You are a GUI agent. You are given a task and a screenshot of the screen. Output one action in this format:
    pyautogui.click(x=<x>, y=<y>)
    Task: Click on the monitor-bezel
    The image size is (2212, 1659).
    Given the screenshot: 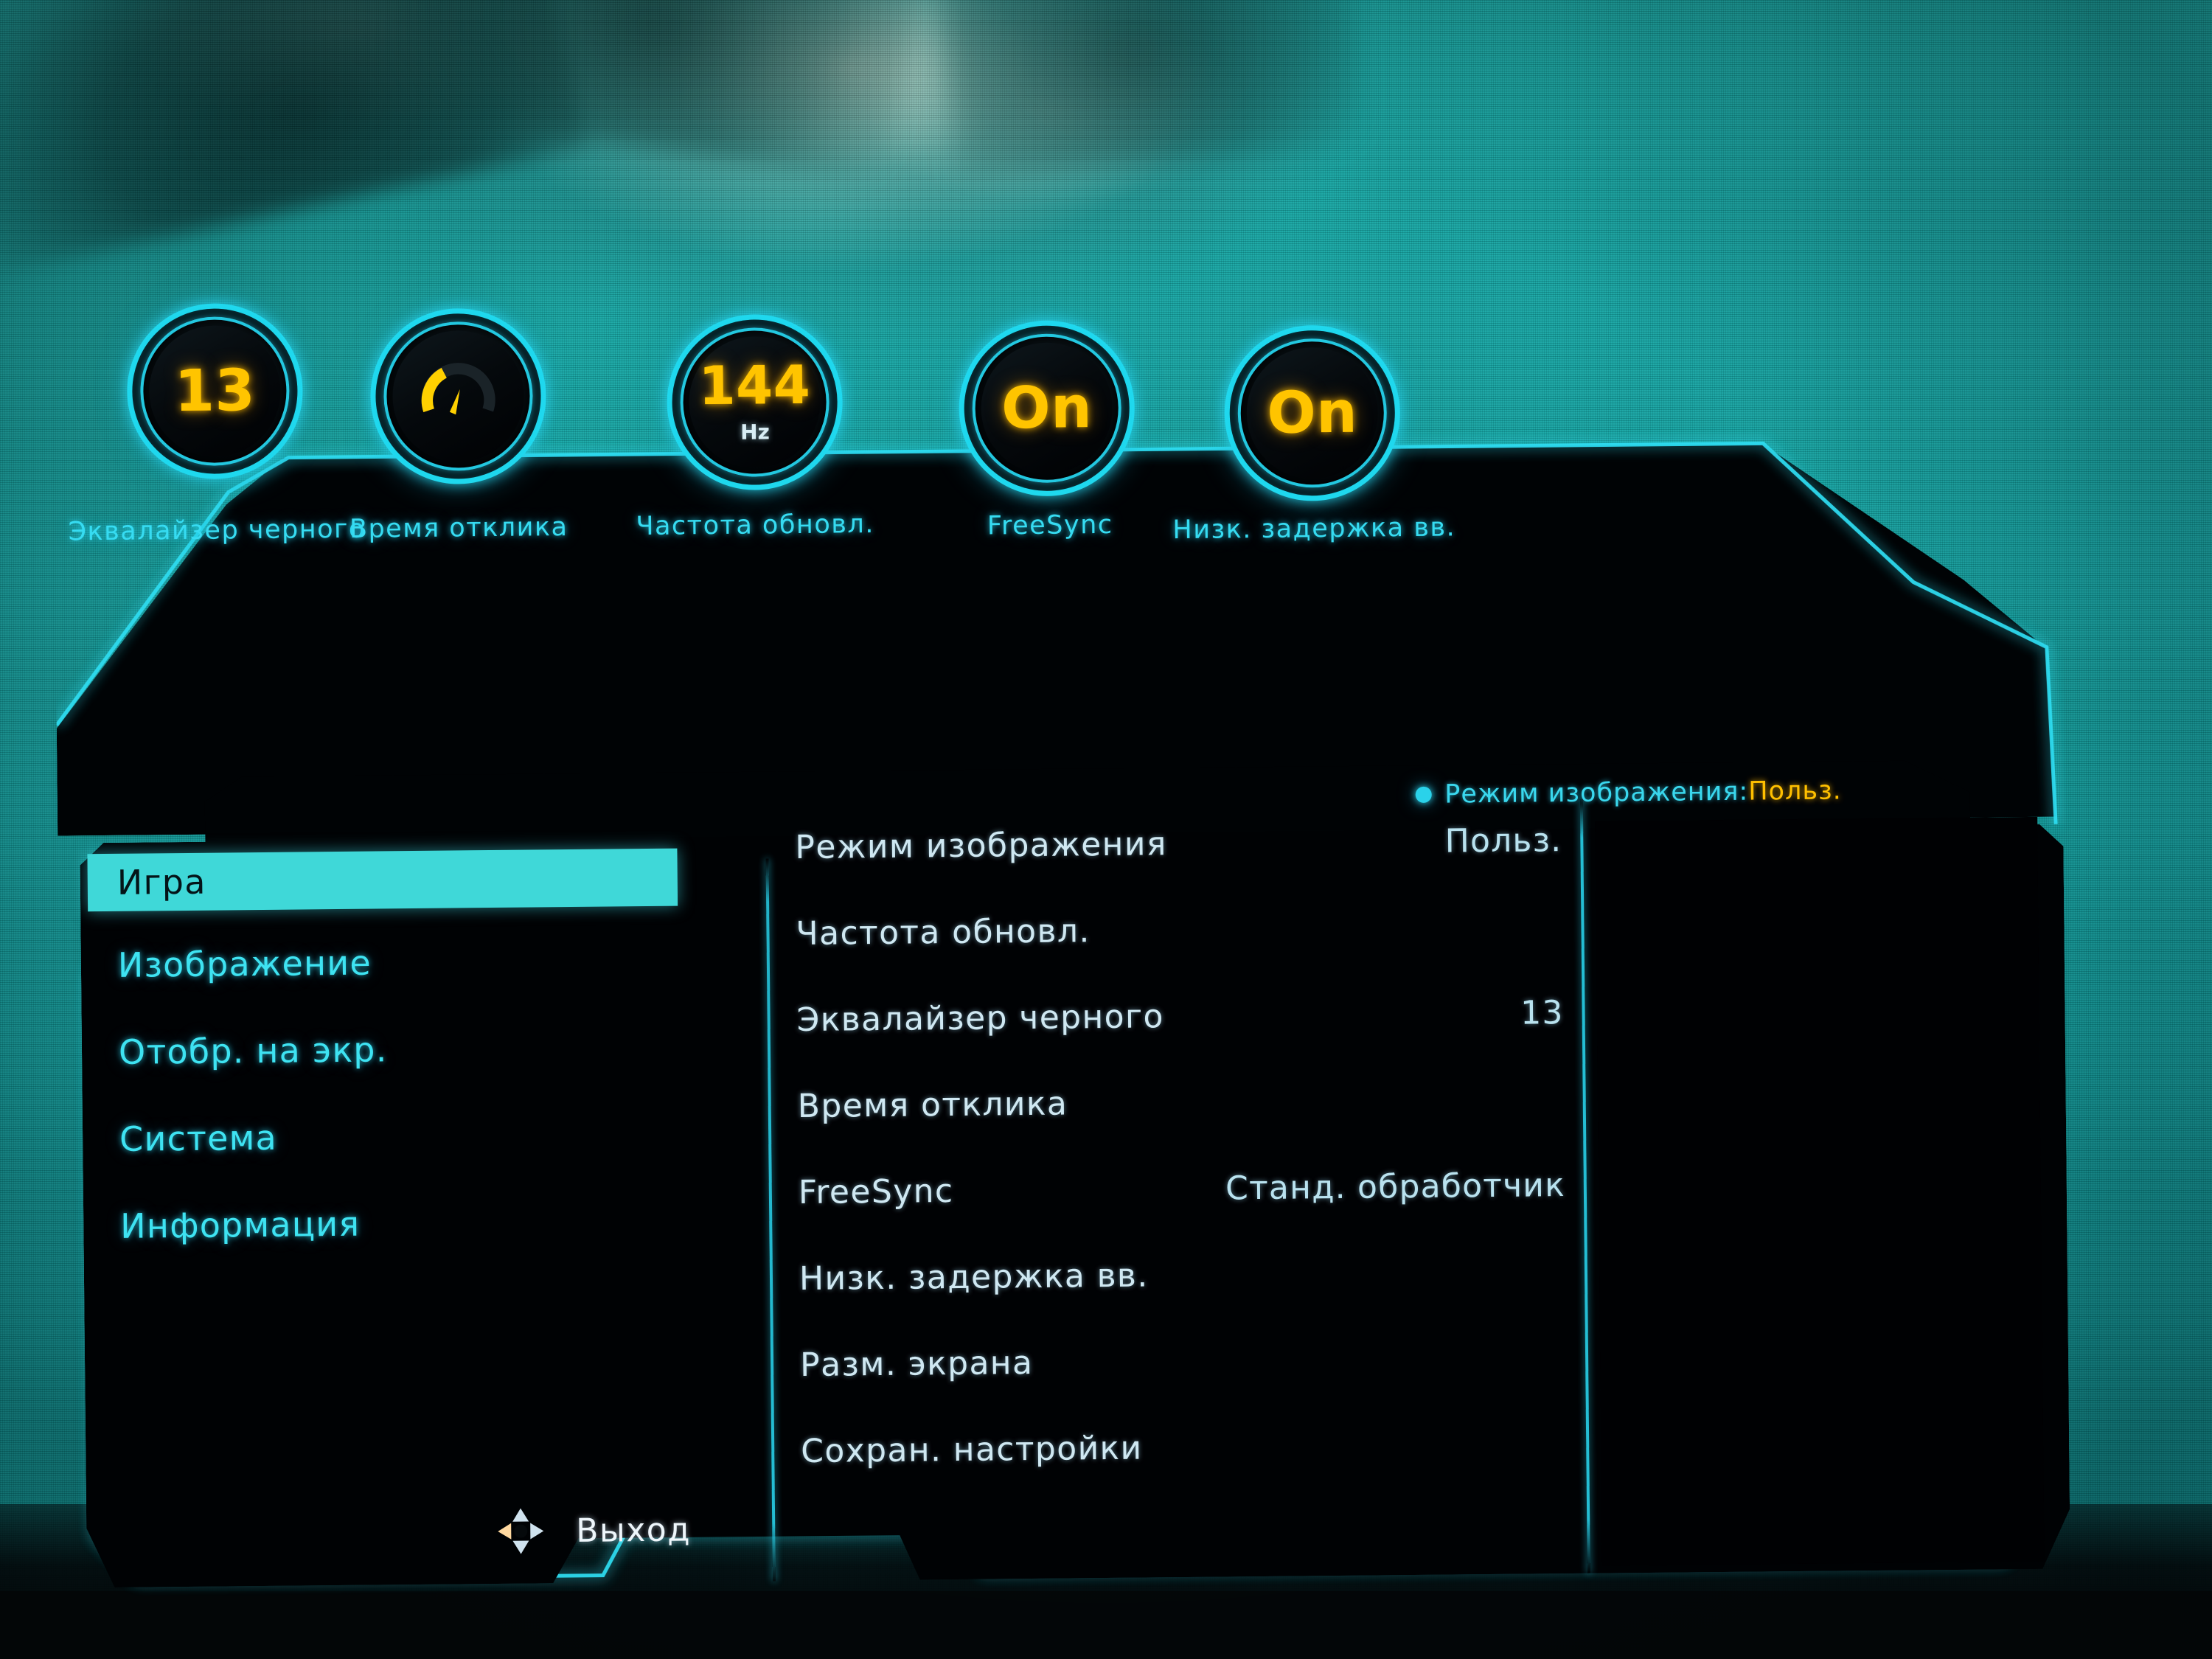 What is the action you would take?
    pyautogui.click(x=1106, y=1625)
    